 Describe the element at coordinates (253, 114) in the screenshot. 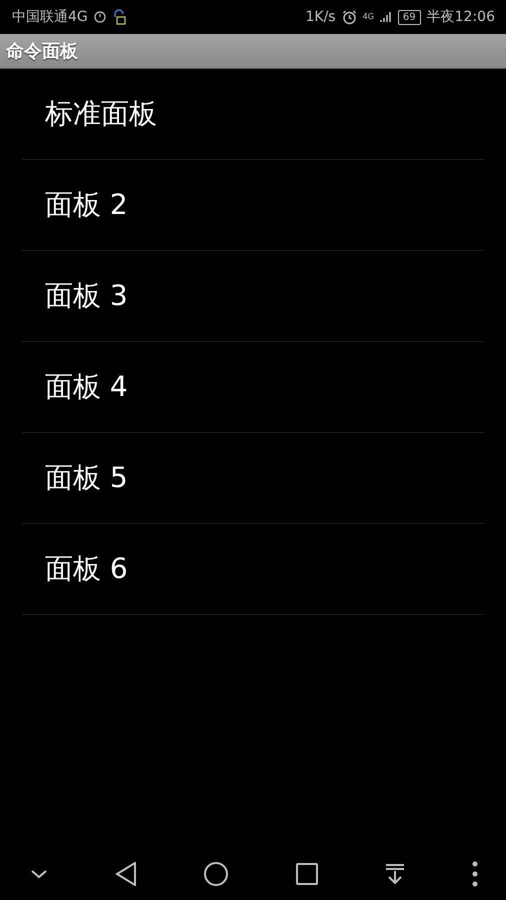

I see `panel-item: 标准面板` at that location.